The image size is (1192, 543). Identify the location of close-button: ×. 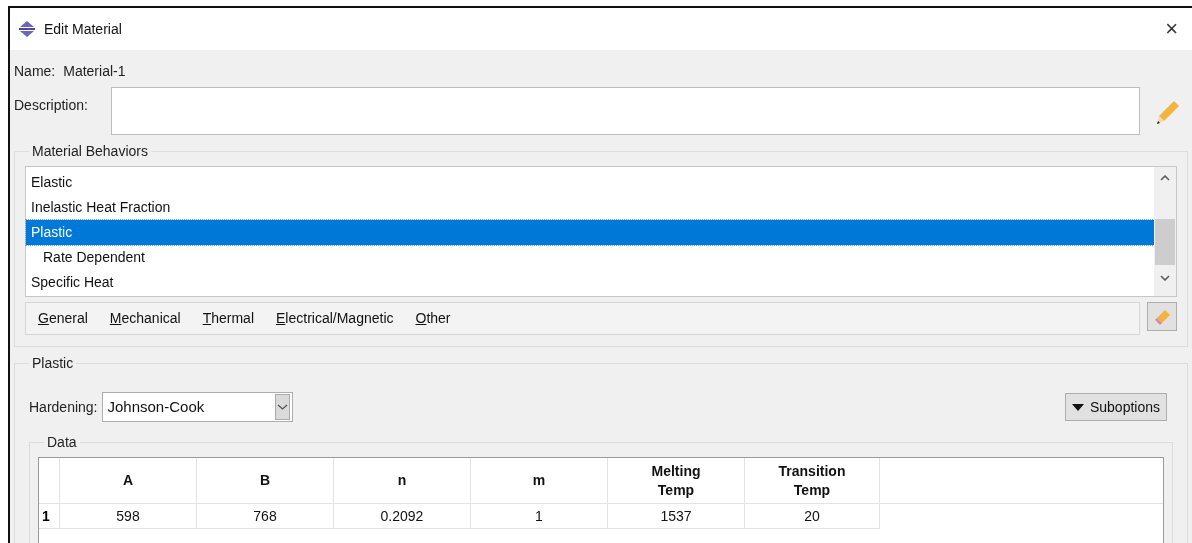
(1171, 29).